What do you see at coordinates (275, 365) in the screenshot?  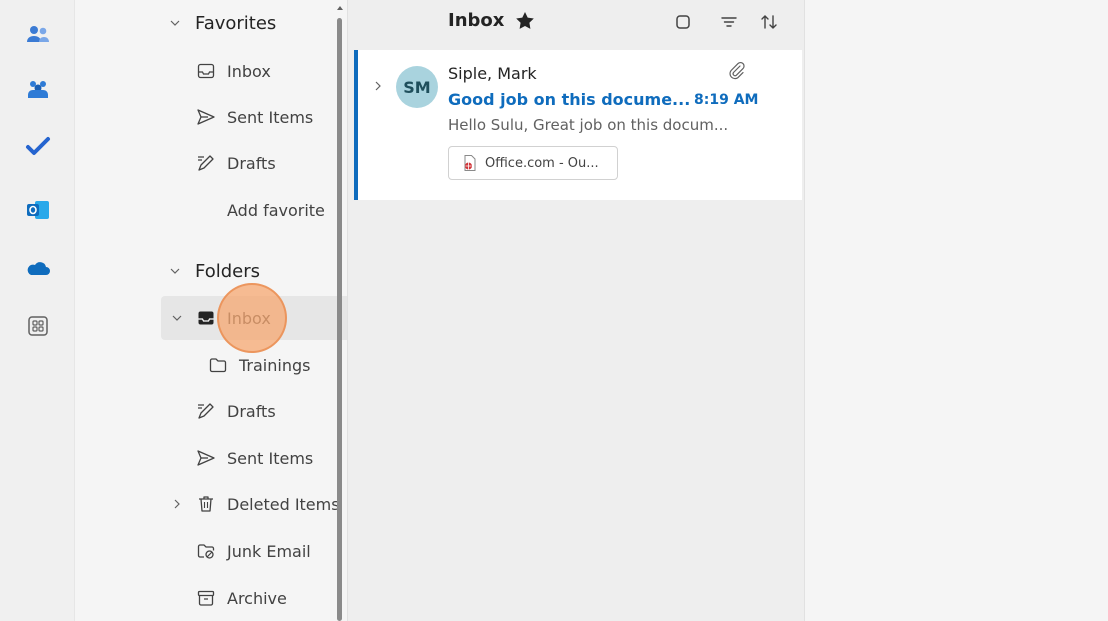 I see `folder-label: Trainings` at bounding box center [275, 365].